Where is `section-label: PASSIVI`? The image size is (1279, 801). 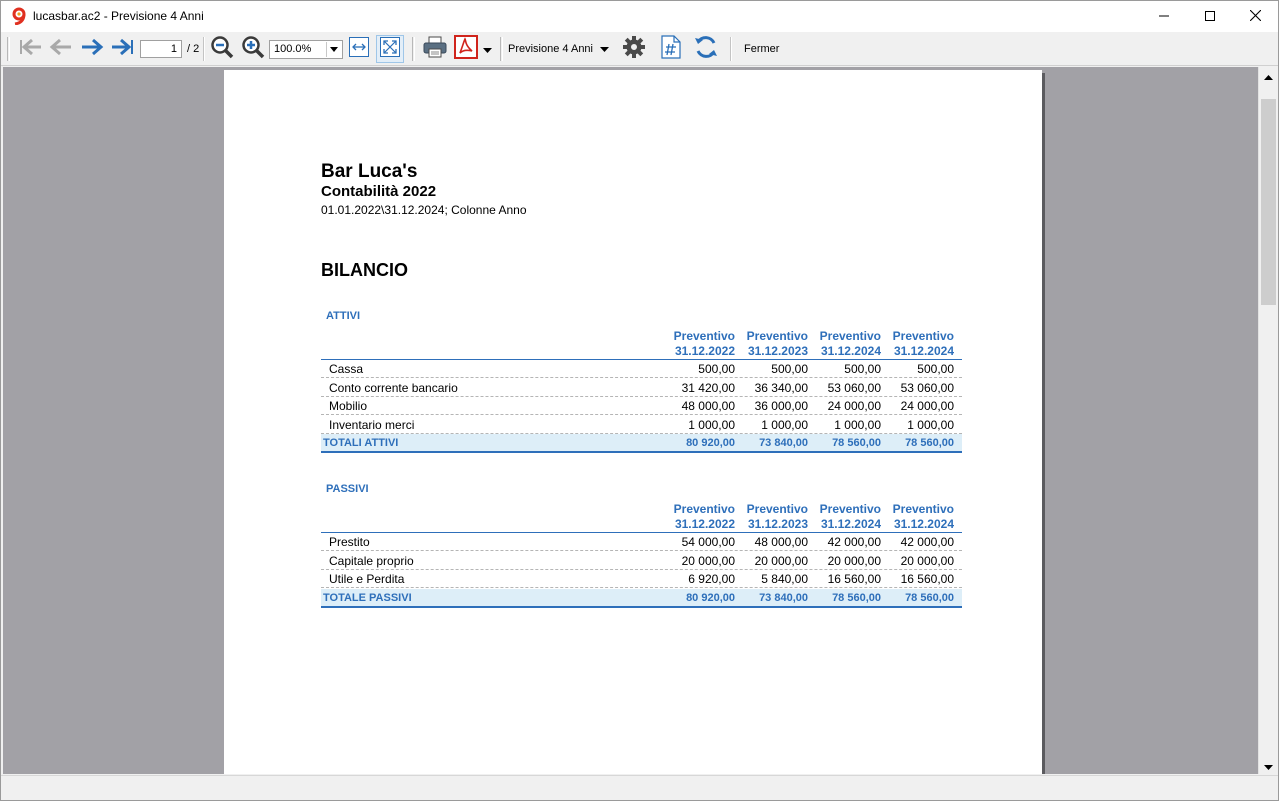
section-label: PASSIVI is located at coordinates (347, 489).